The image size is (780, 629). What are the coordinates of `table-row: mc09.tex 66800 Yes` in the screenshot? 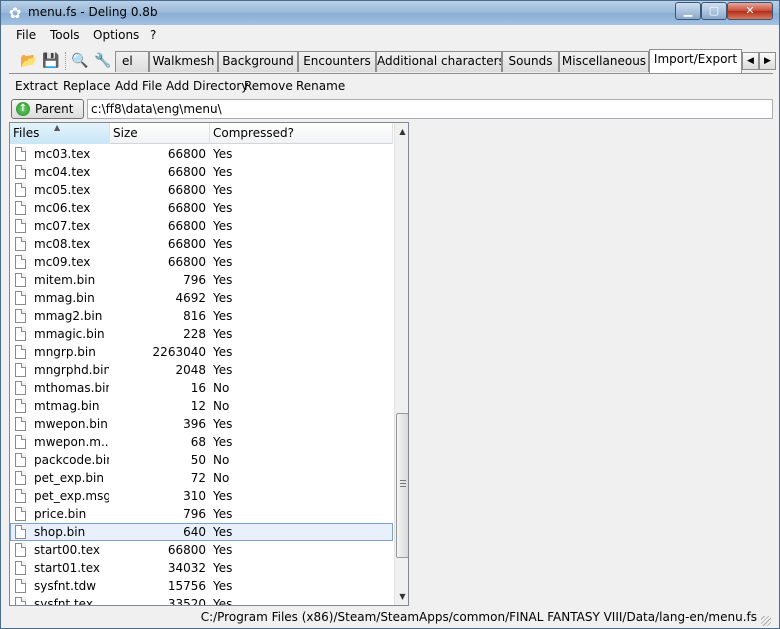 It's located at (201, 262).